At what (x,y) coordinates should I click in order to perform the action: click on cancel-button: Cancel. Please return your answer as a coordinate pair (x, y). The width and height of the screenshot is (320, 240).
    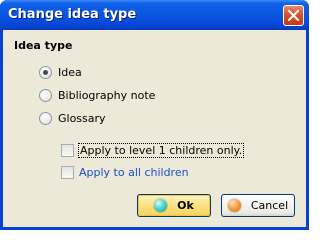
    Looking at the image, I should click on (258, 205).